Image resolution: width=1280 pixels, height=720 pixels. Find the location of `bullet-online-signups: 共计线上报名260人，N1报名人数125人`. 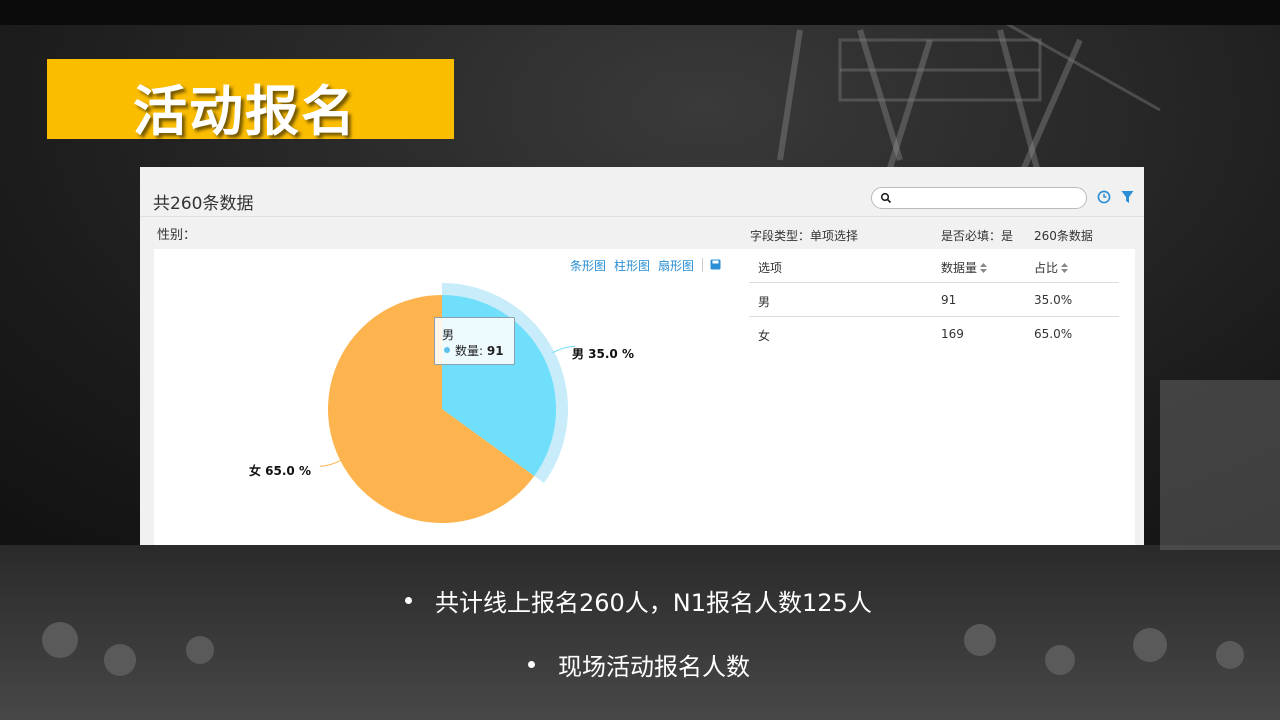

bullet-online-signups: 共计线上报名260人，N1报名人数125人 is located at coordinates (653, 603).